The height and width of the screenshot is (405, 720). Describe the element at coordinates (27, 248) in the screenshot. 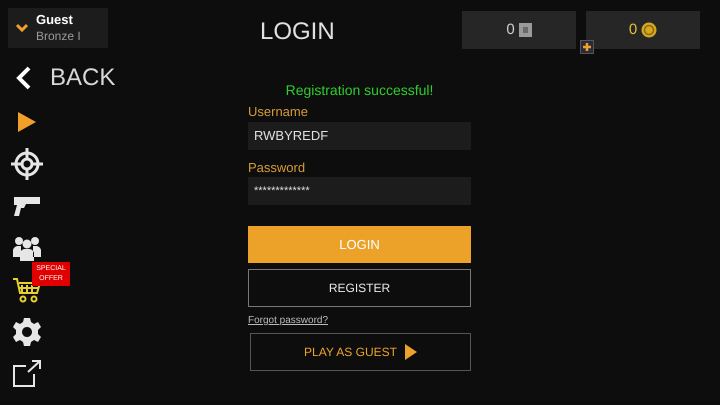

I see `people-icon` at that location.